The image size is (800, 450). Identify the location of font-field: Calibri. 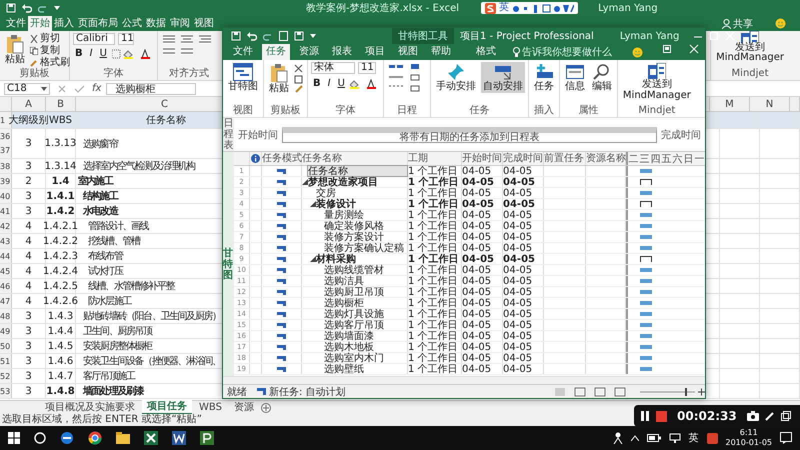
(94, 39).